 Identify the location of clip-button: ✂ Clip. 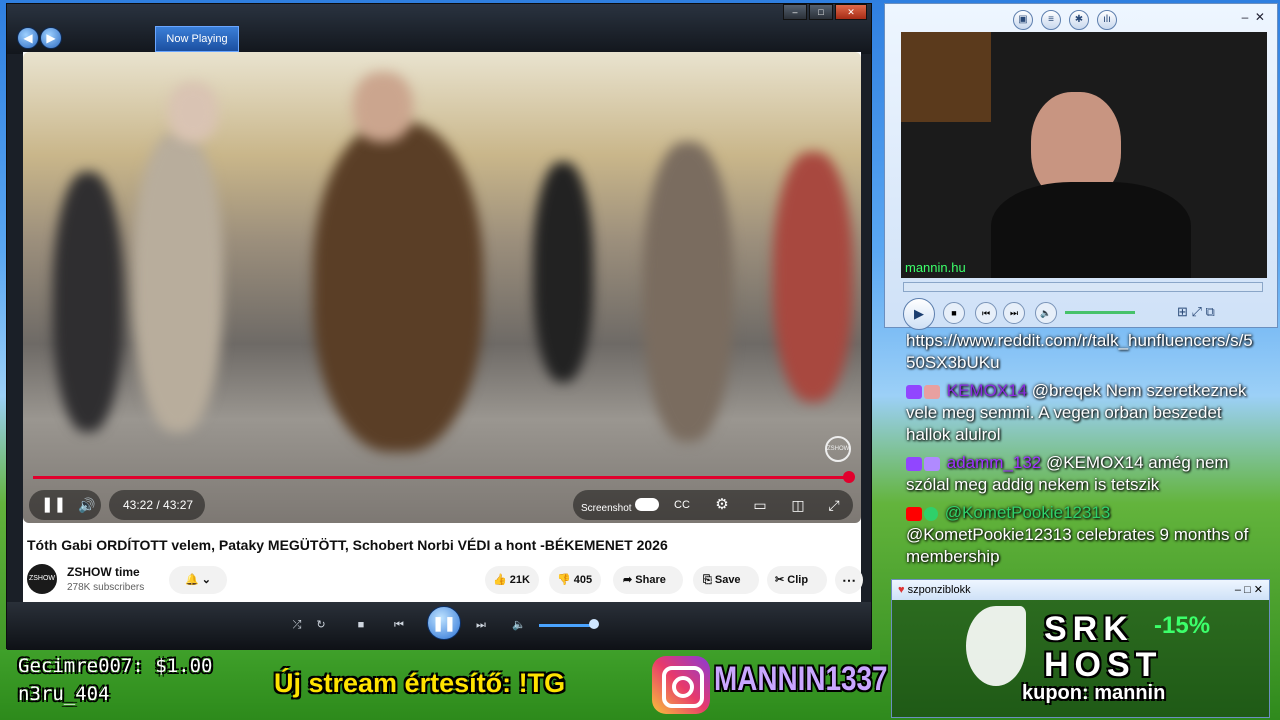
(797, 580).